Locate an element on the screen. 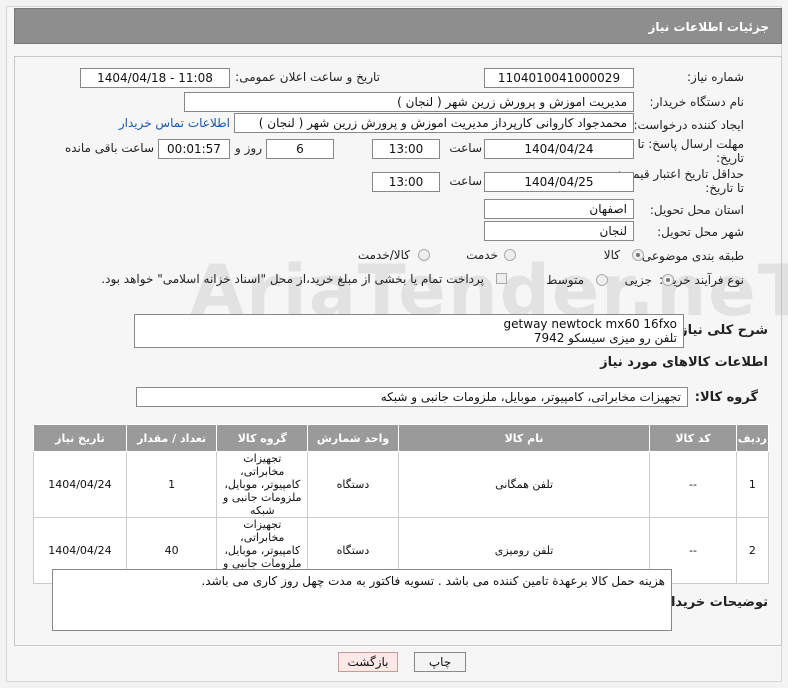 The width and height of the screenshot is (788, 688). need-number-field: 1104010041000029 is located at coordinates (559, 78).